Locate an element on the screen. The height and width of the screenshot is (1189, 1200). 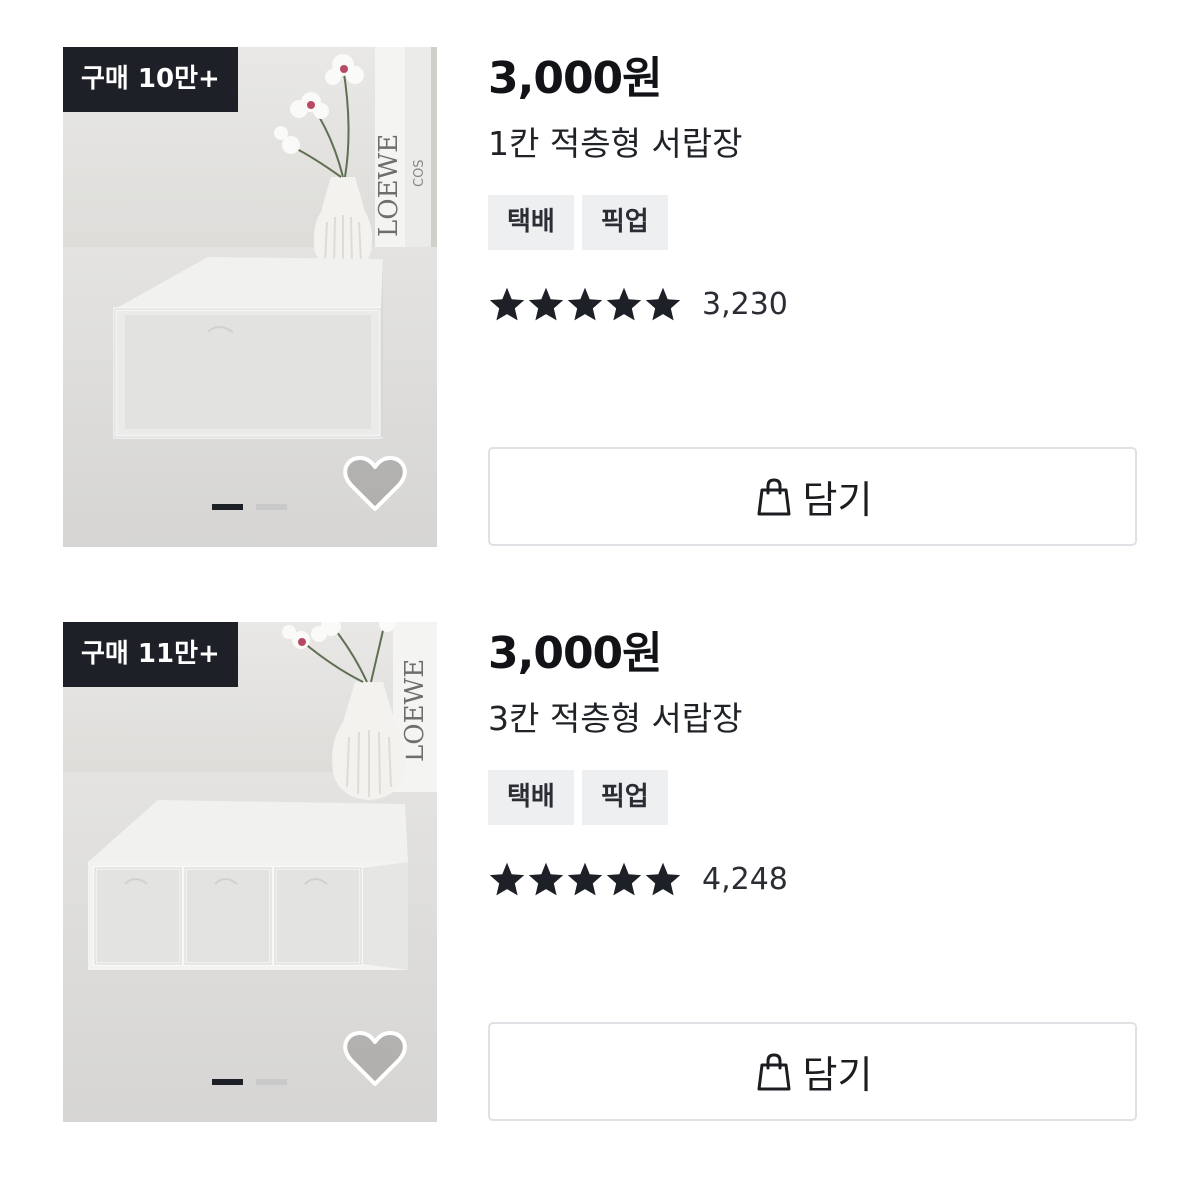
purchase-count-badge: 구매 10만+ is located at coordinates (150, 79).